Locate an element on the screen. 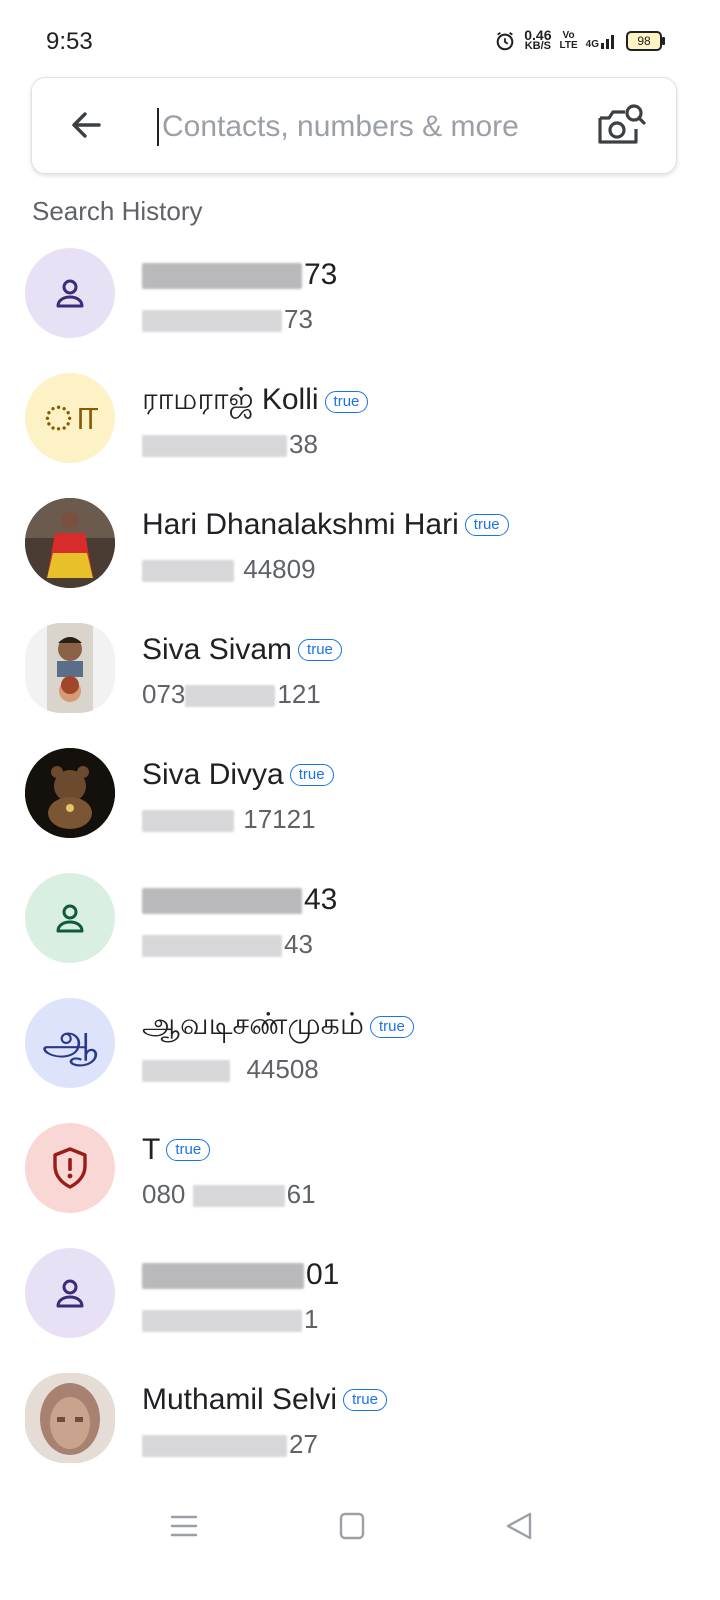  contact-name-line: Siva Sivam true is located at coordinates (242, 650).